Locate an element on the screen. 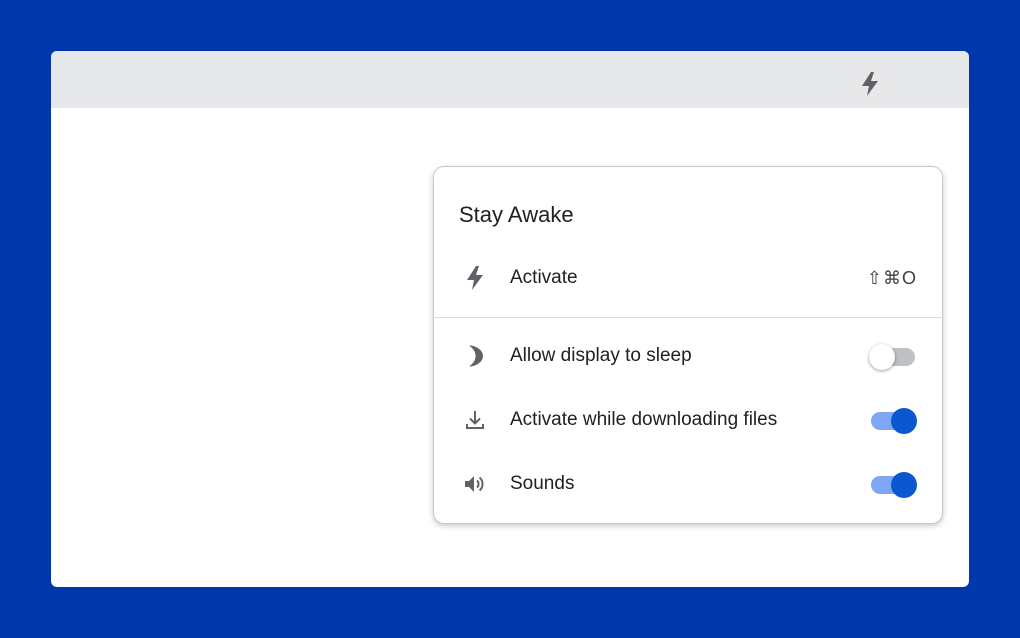 This screenshot has height=638, width=1020. speaker-icon is located at coordinates (475, 484).